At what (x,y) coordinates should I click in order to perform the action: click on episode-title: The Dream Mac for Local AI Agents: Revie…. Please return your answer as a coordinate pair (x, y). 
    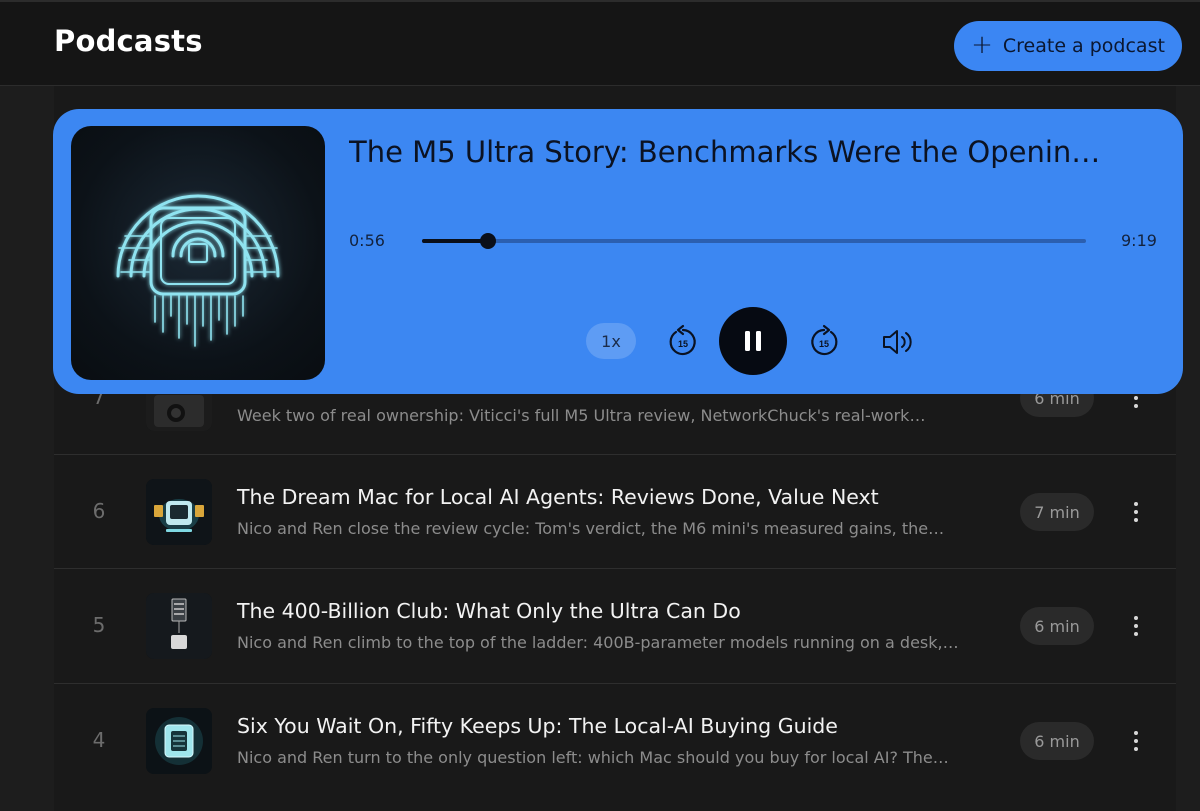
    Looking at the image, I should click on (558, 497).